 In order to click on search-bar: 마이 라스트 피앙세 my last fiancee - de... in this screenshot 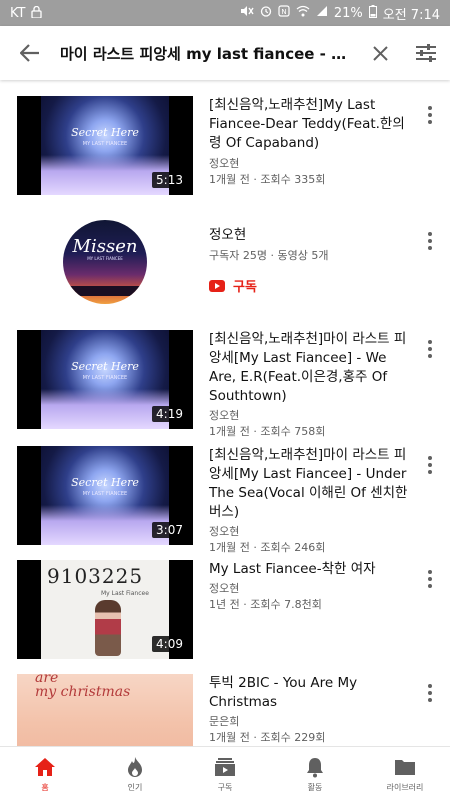, I will do `click(225, 53)`.